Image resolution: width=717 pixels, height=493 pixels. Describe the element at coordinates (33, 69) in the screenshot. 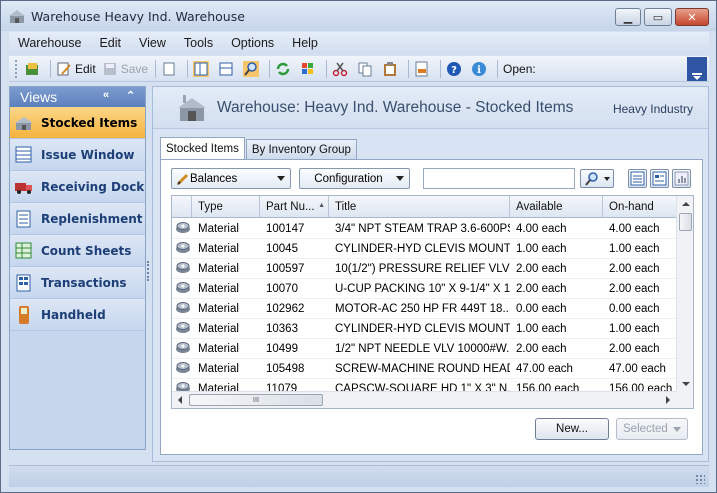

I see `new-window-button` at that location.